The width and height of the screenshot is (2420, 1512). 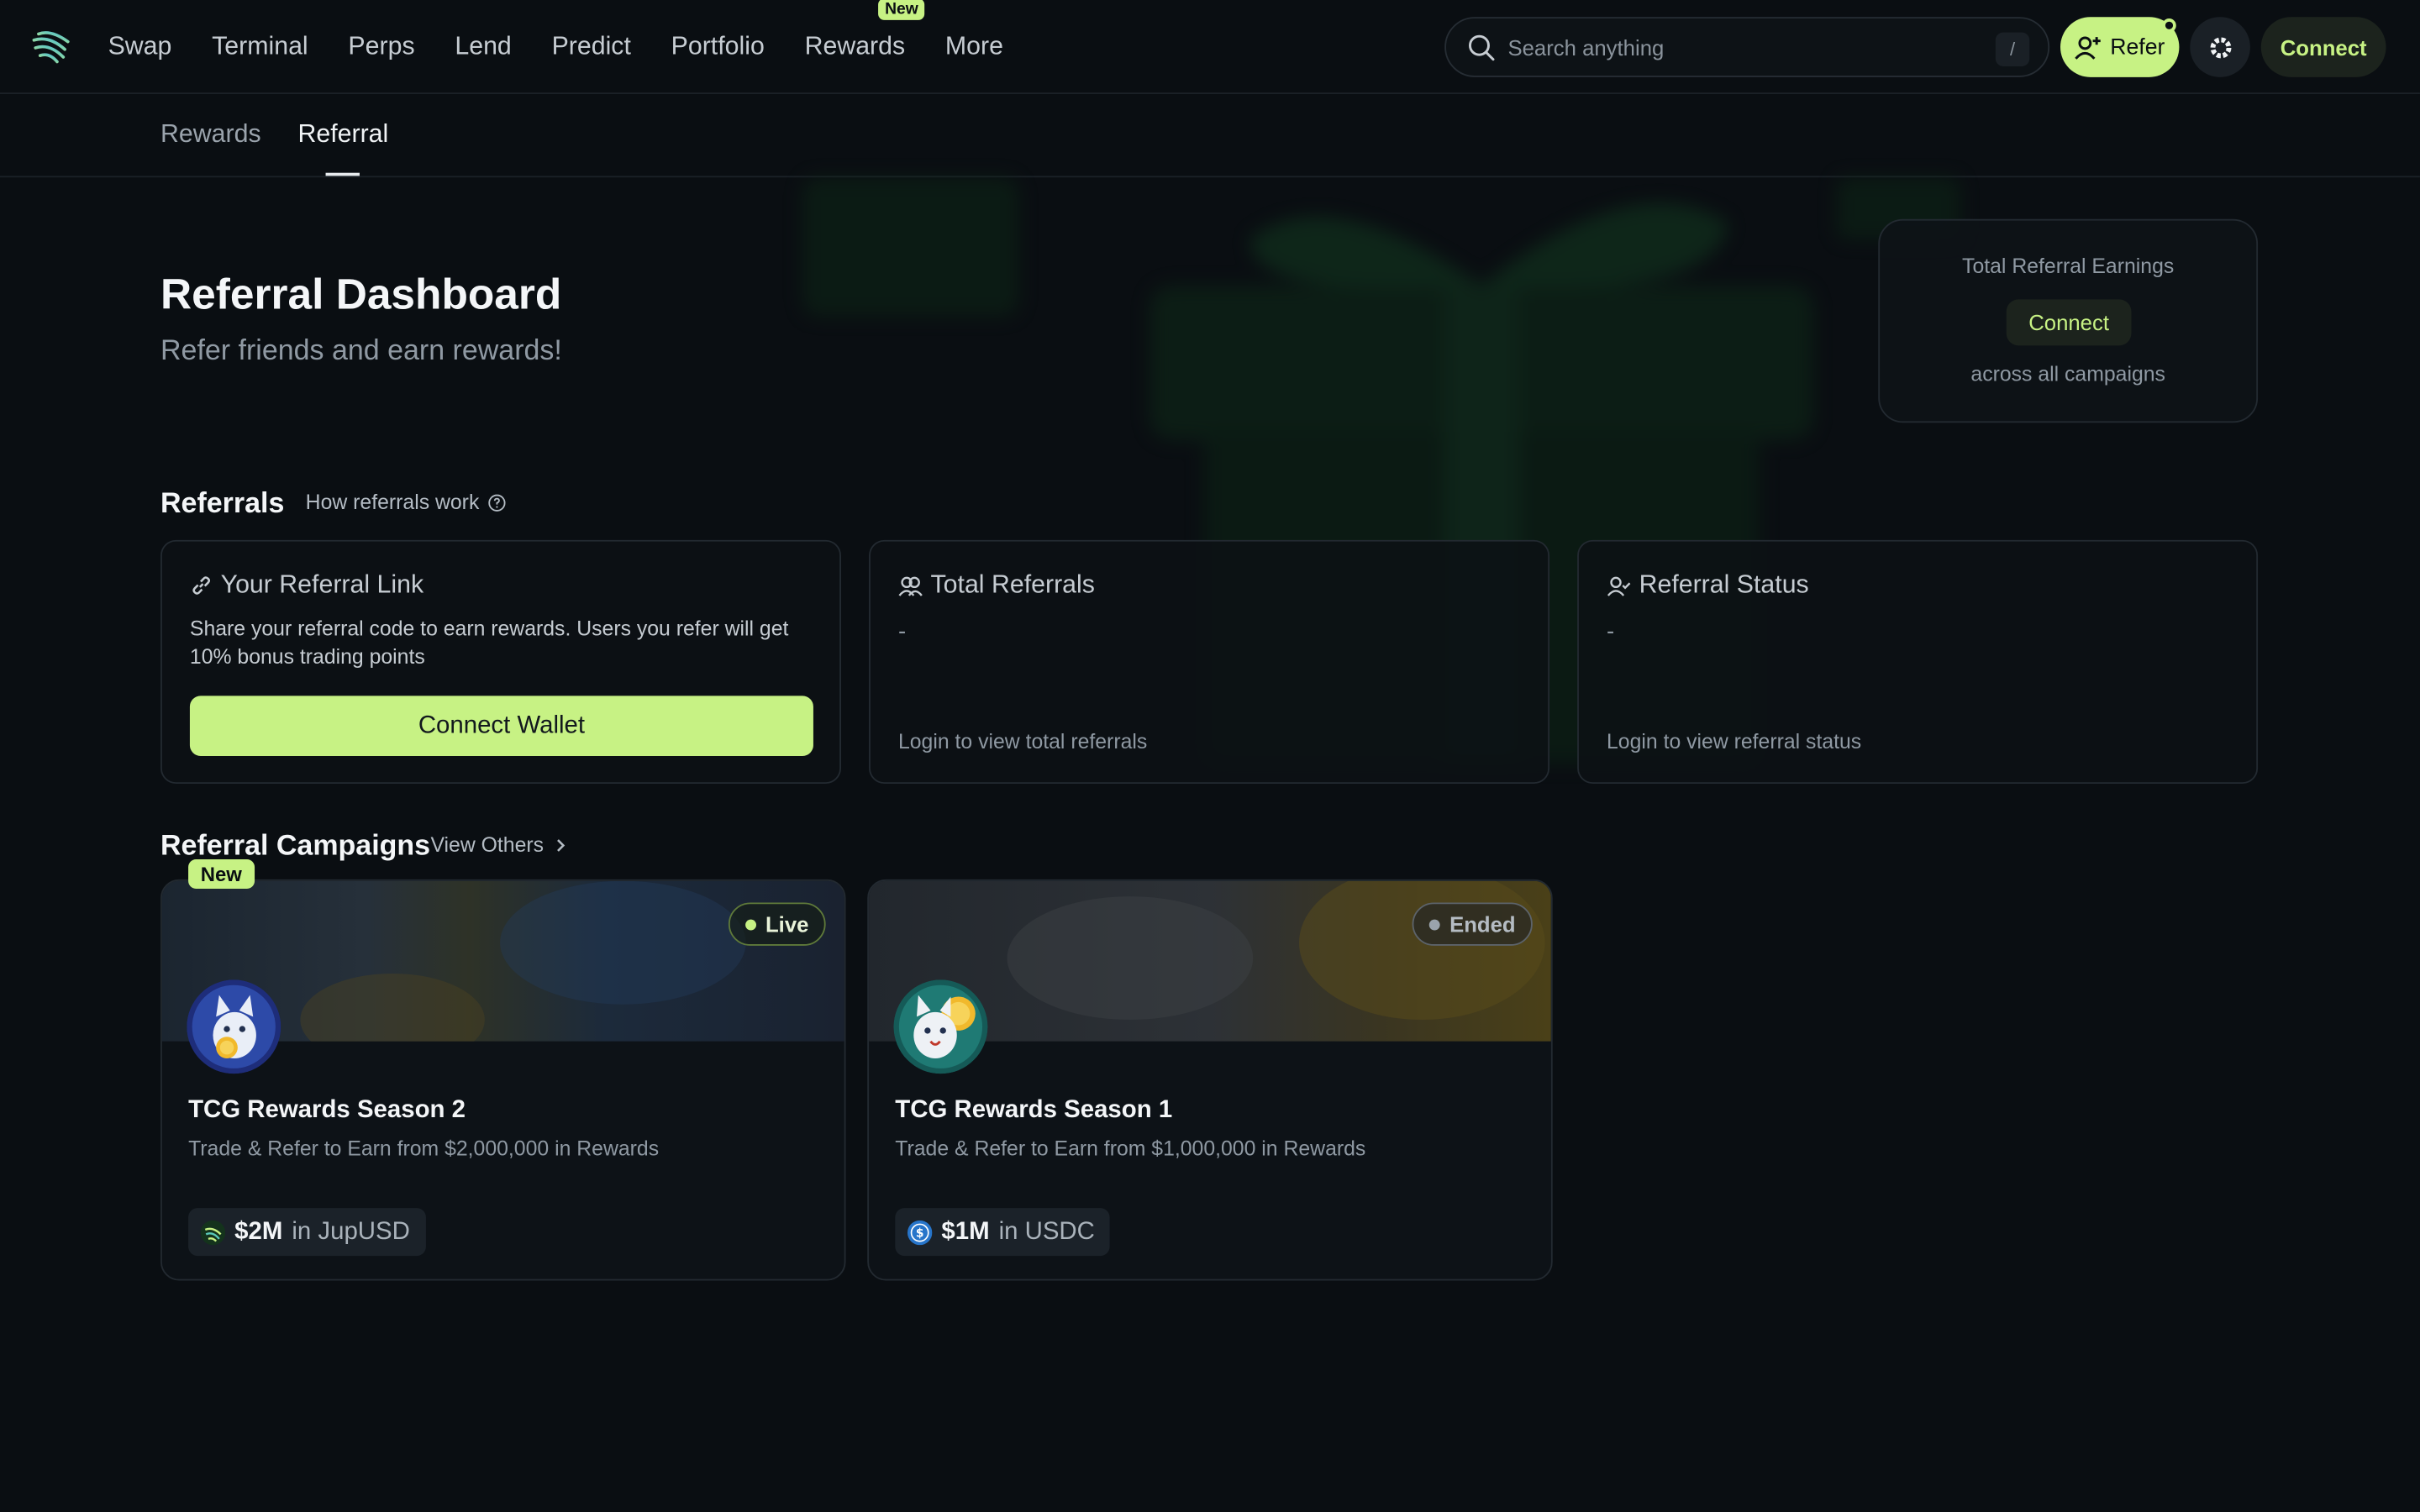 I want to click on prize-amount: $1M, so click(x=965, y=1231).